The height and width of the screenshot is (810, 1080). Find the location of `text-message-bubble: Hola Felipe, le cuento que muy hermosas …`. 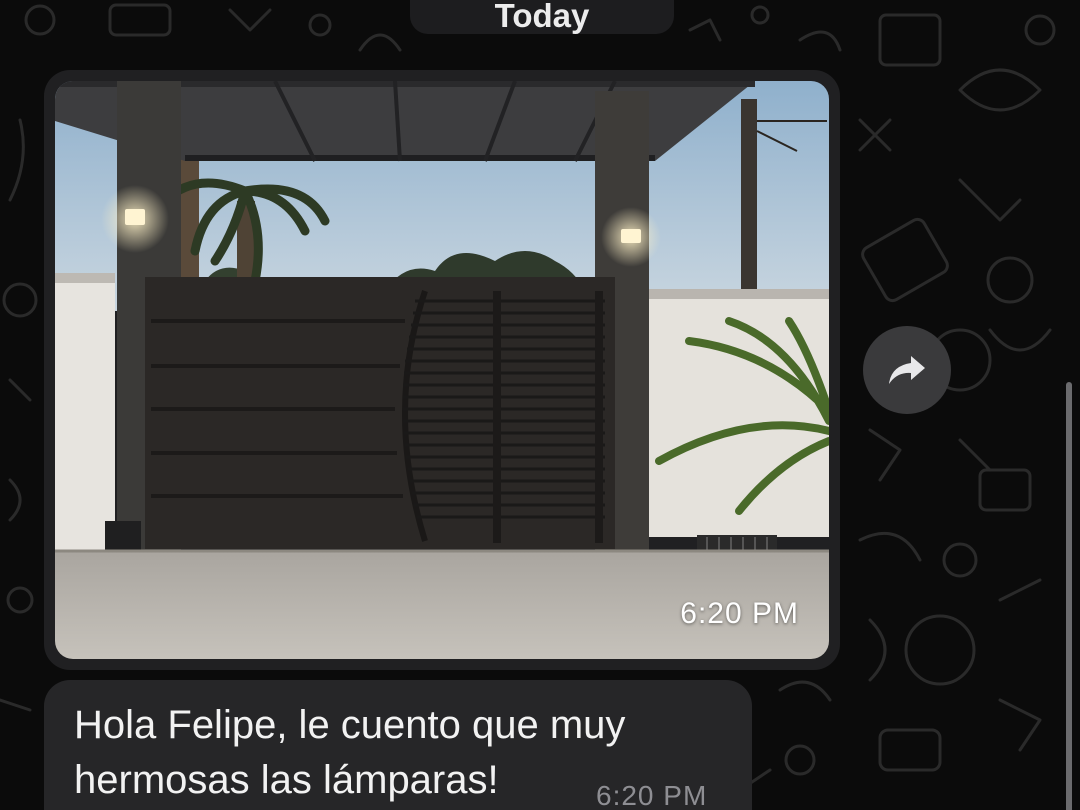

text-message-bubble: Hola Felipe, le cuento que muy hermosas … is located at coordinates (398, 745).